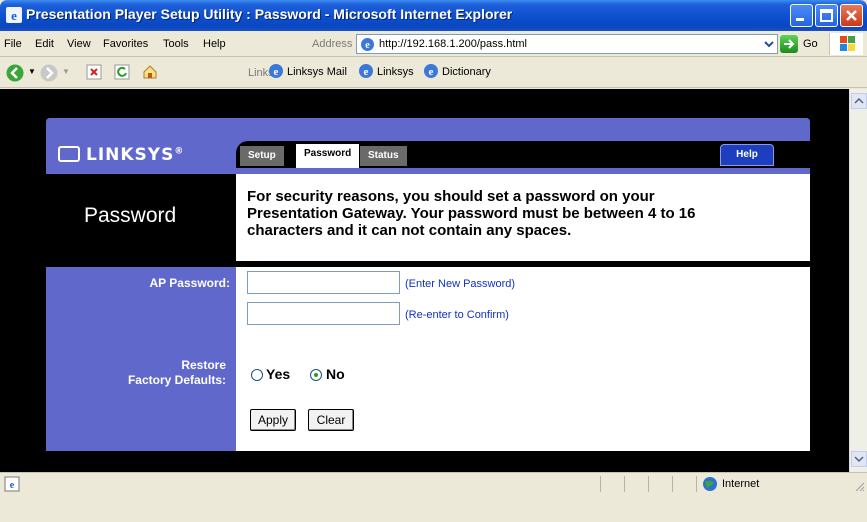  I want to click on close-icon, so click(851, 15).